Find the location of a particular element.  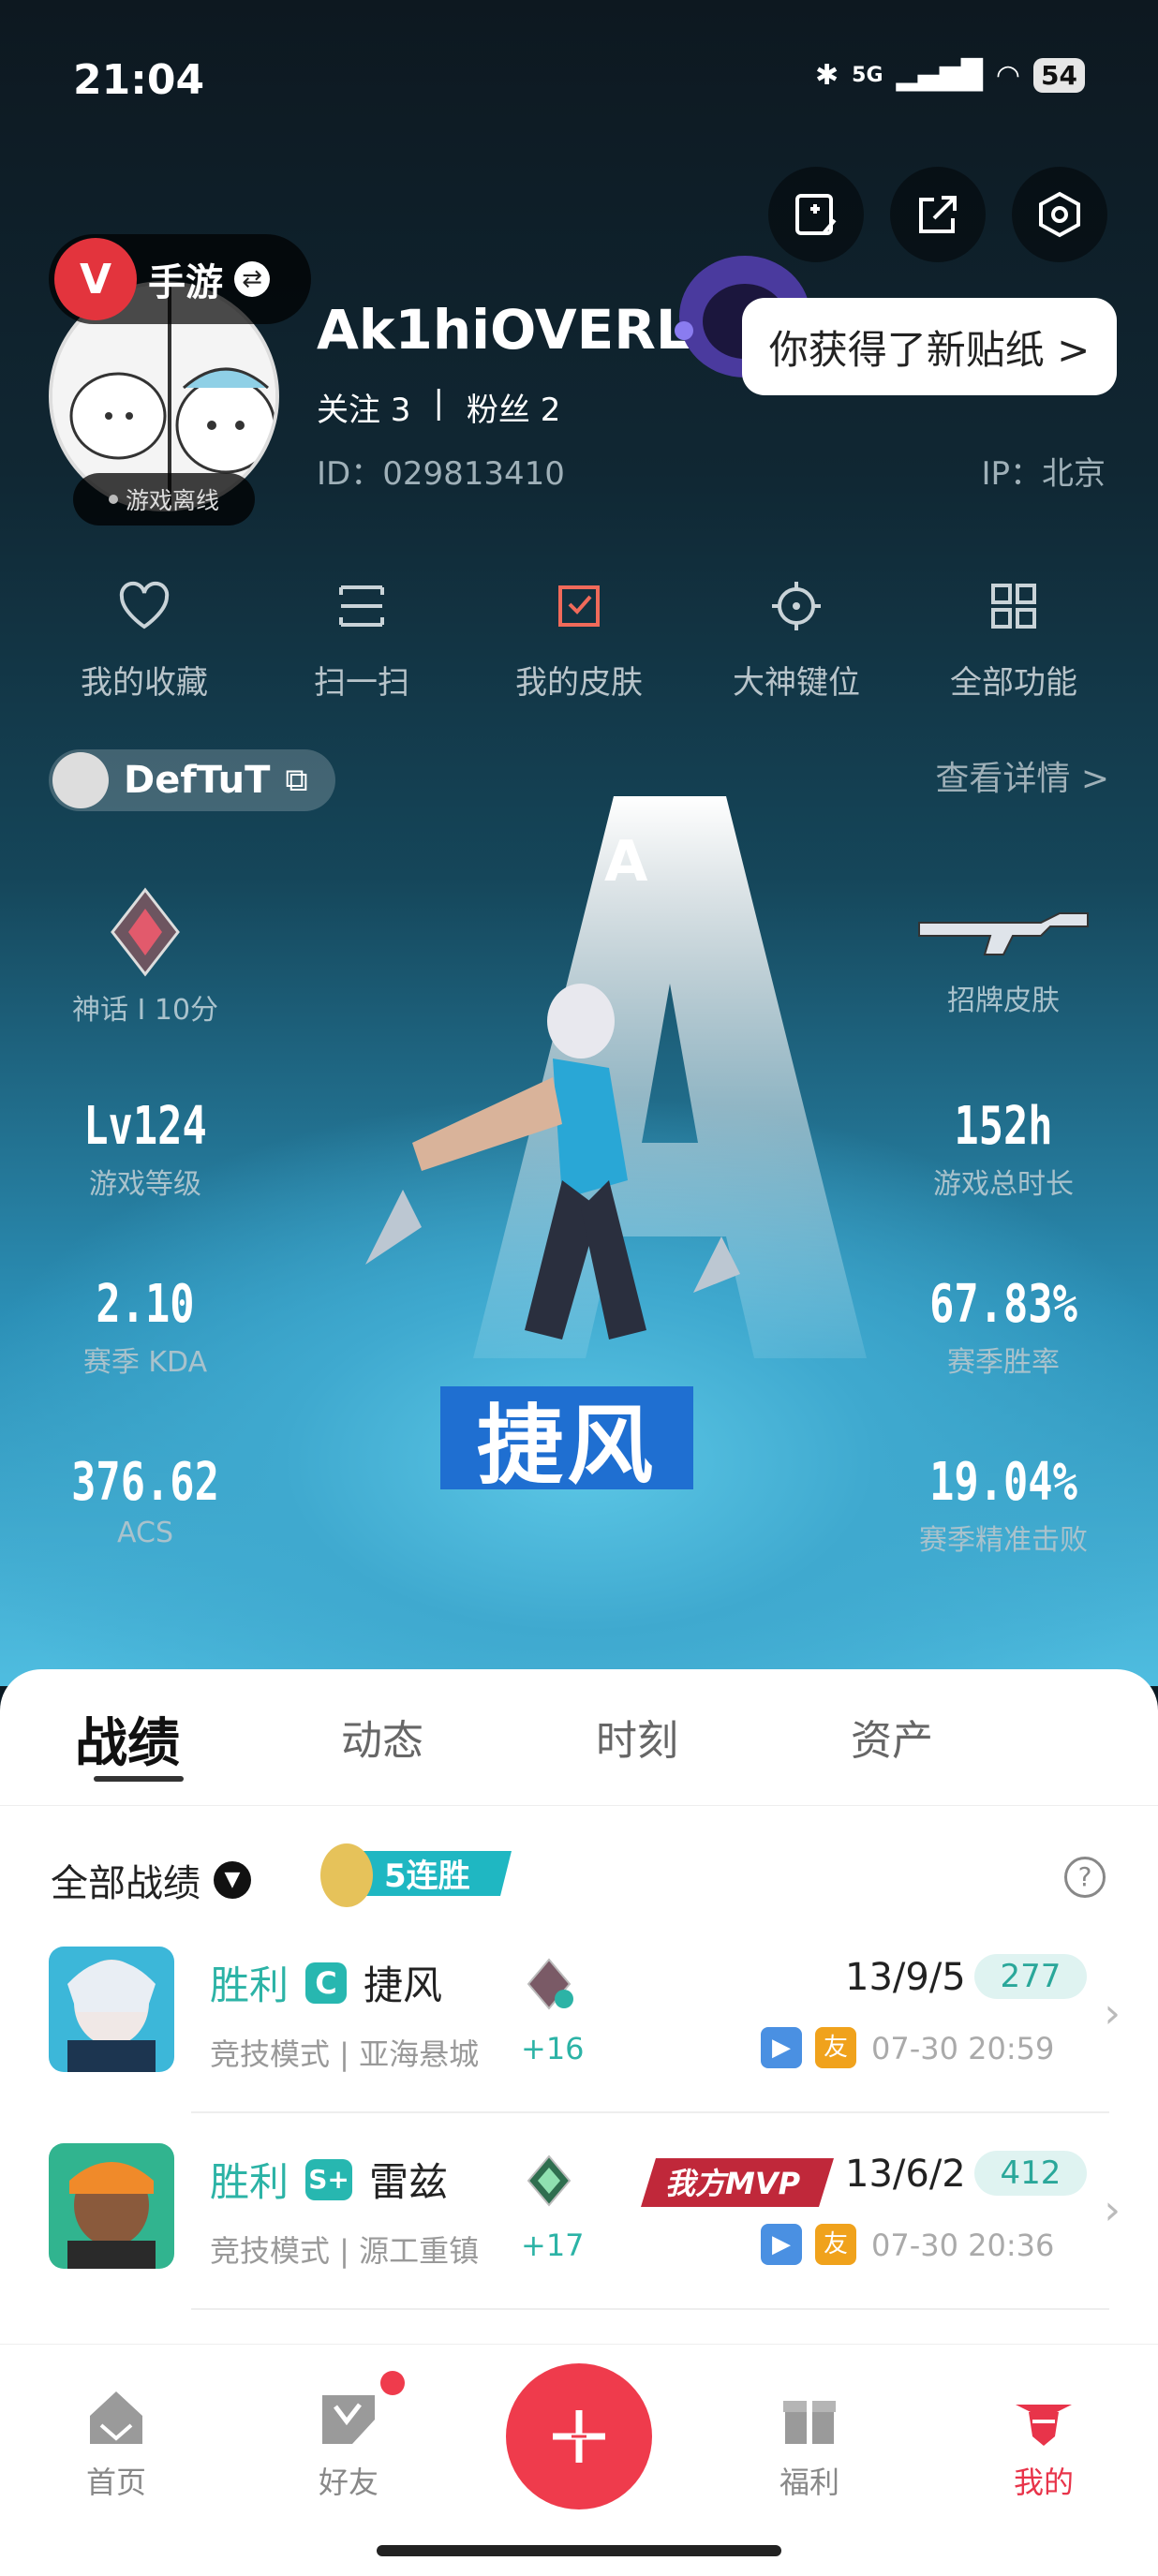

winrate-label: 赛季胜率 is located at coordinates (1003, 1363).